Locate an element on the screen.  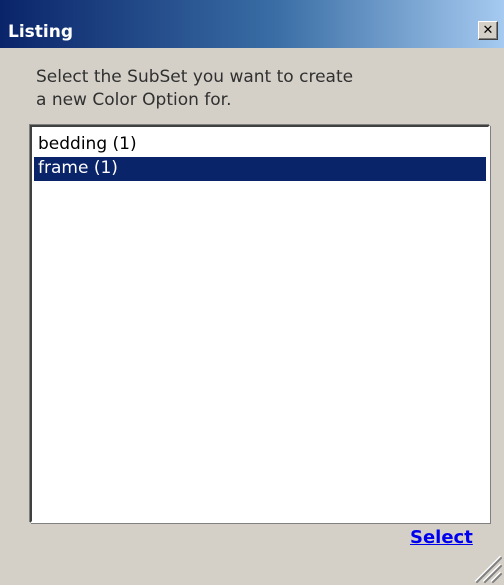
list-item-bedding: bedding (1) is located at coordinates (260, 145).